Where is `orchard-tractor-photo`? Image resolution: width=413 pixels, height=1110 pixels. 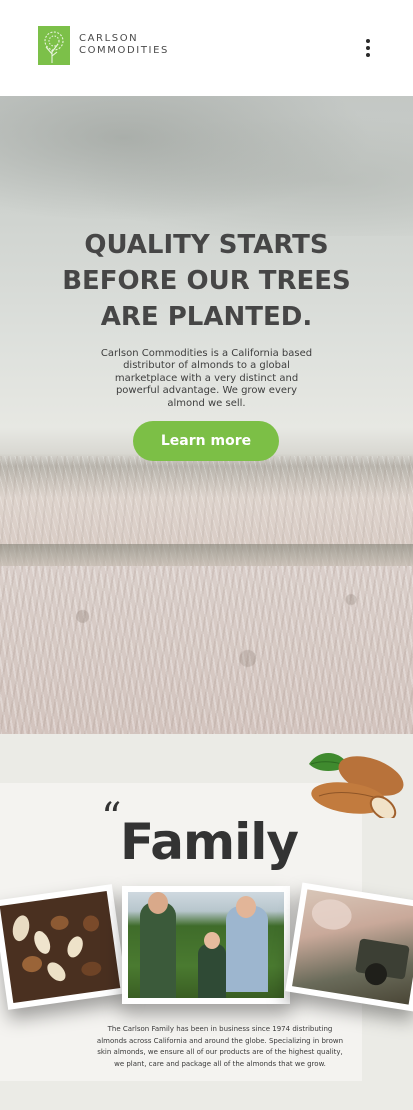 orchard-tractor-photo is located at coordinates (349, 947).